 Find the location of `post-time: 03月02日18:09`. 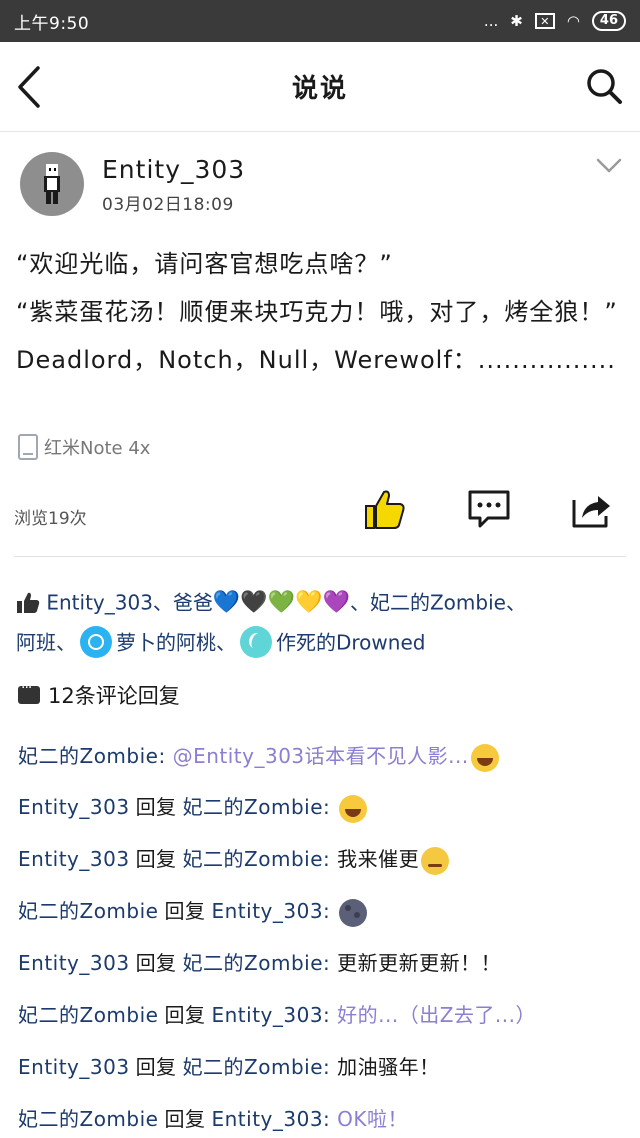

post-time: 03月02日18:09 is located at coordinates (168, 205).